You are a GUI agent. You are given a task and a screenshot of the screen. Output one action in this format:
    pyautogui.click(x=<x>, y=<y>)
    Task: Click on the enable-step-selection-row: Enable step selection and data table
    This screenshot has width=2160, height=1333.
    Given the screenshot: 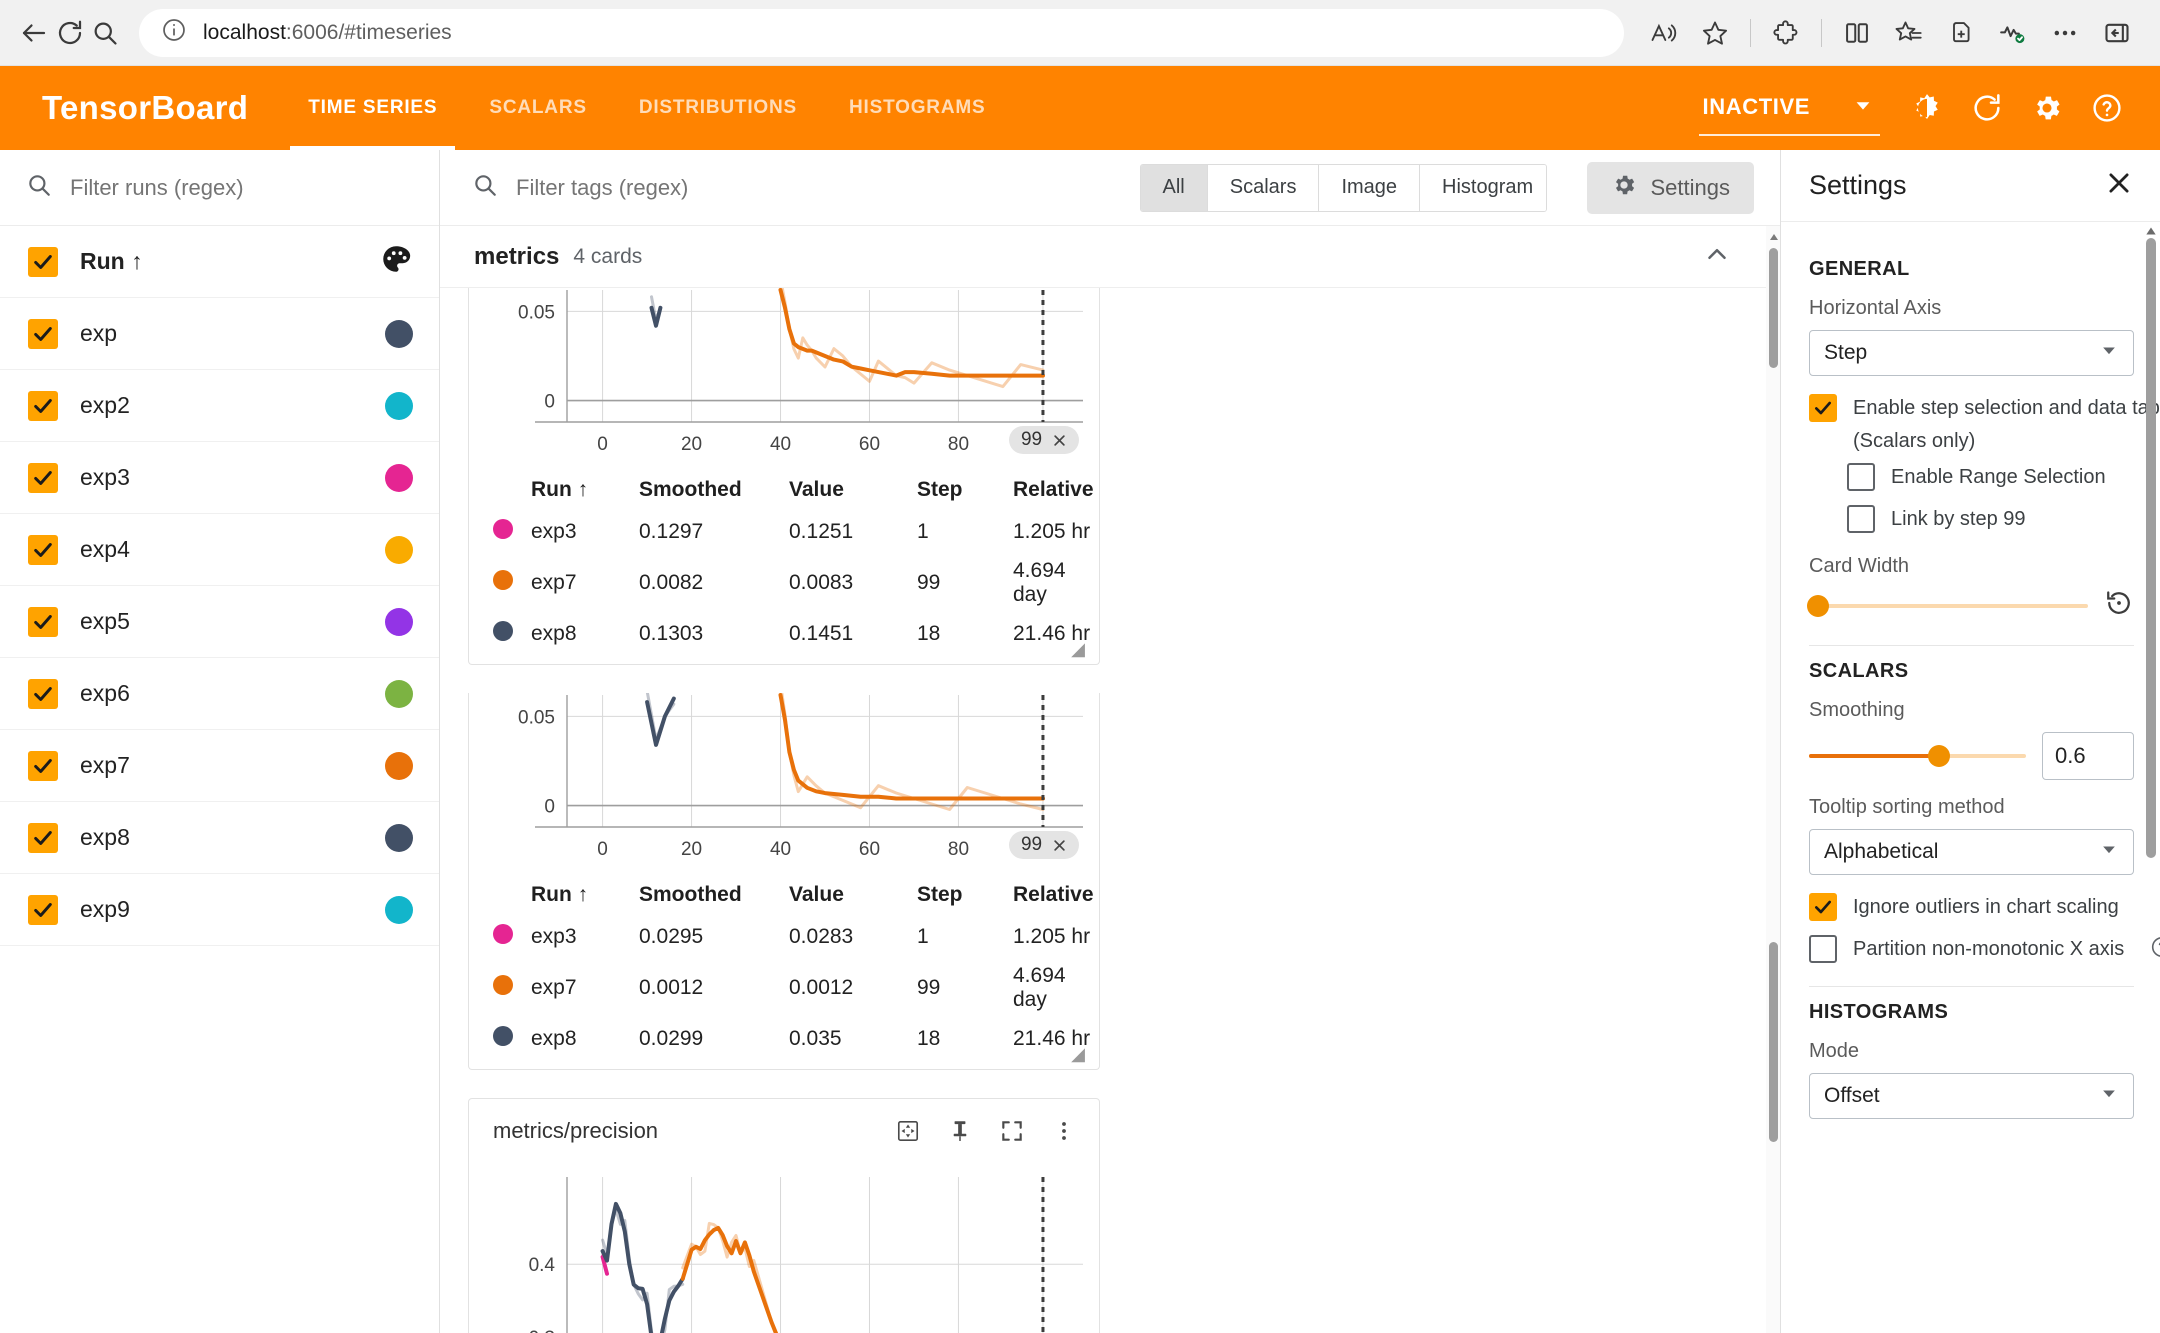 What is the action you would take?
    pyautogui.click(x=1984, y=408)
    